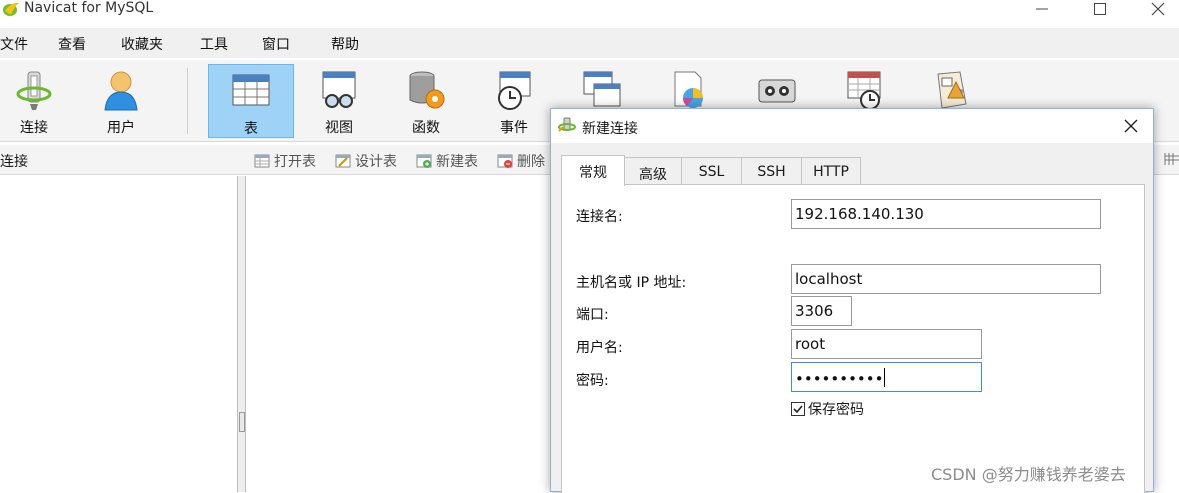  I want to click on tab-http: HTTP, so click(831, 171).